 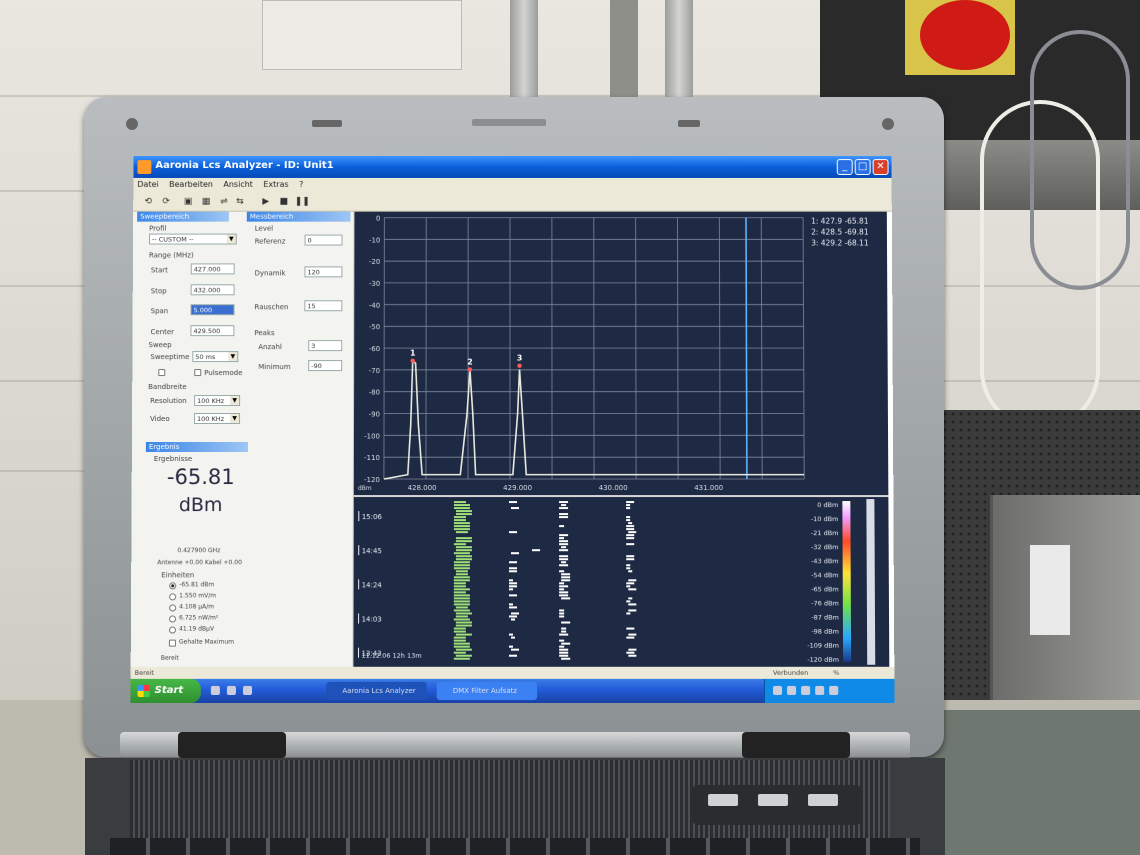 What do you see at coordinates (173, 608) in the screenshot?
I see `unit-radio-uam` at bounding box center [173, 608].